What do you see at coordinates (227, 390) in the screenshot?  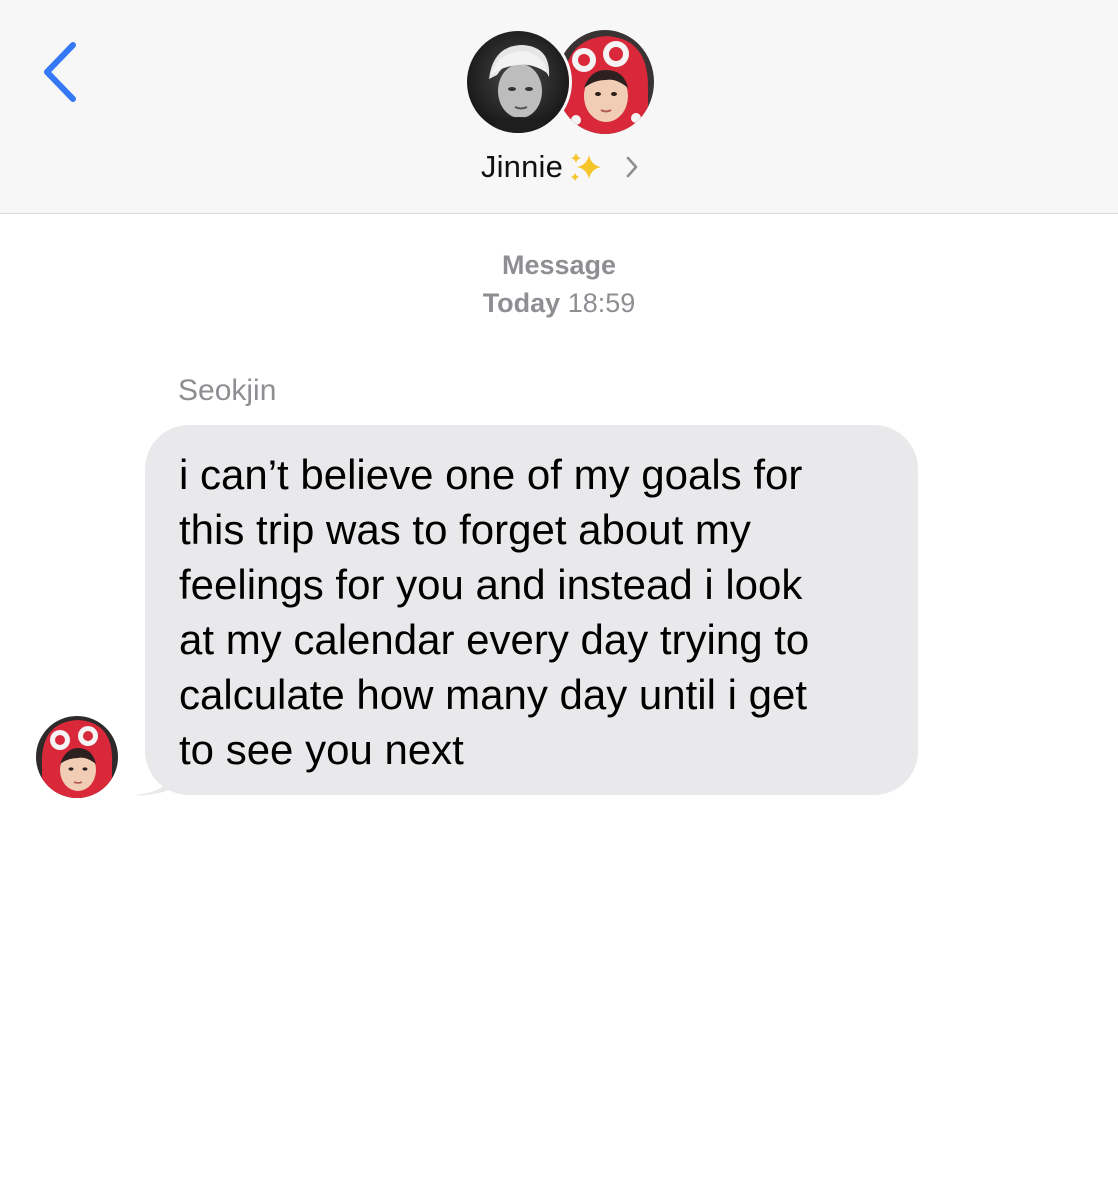 I see `sender-name: Seokjin` at bounding box center [227, 390].